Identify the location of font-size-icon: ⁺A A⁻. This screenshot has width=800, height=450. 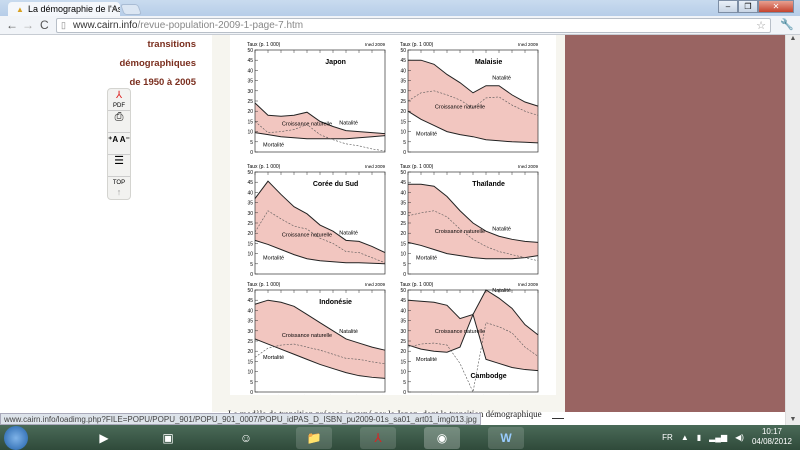
(119, 139).